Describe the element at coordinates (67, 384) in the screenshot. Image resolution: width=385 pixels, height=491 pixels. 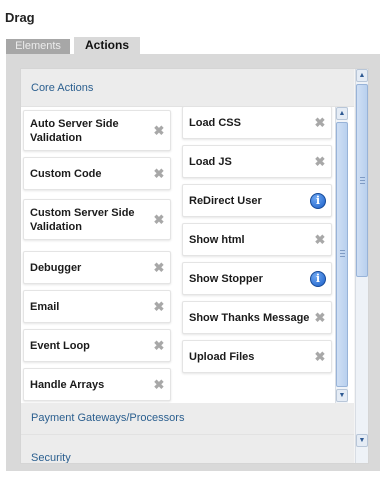
I see `action-label: Handle Arrays` at that location.